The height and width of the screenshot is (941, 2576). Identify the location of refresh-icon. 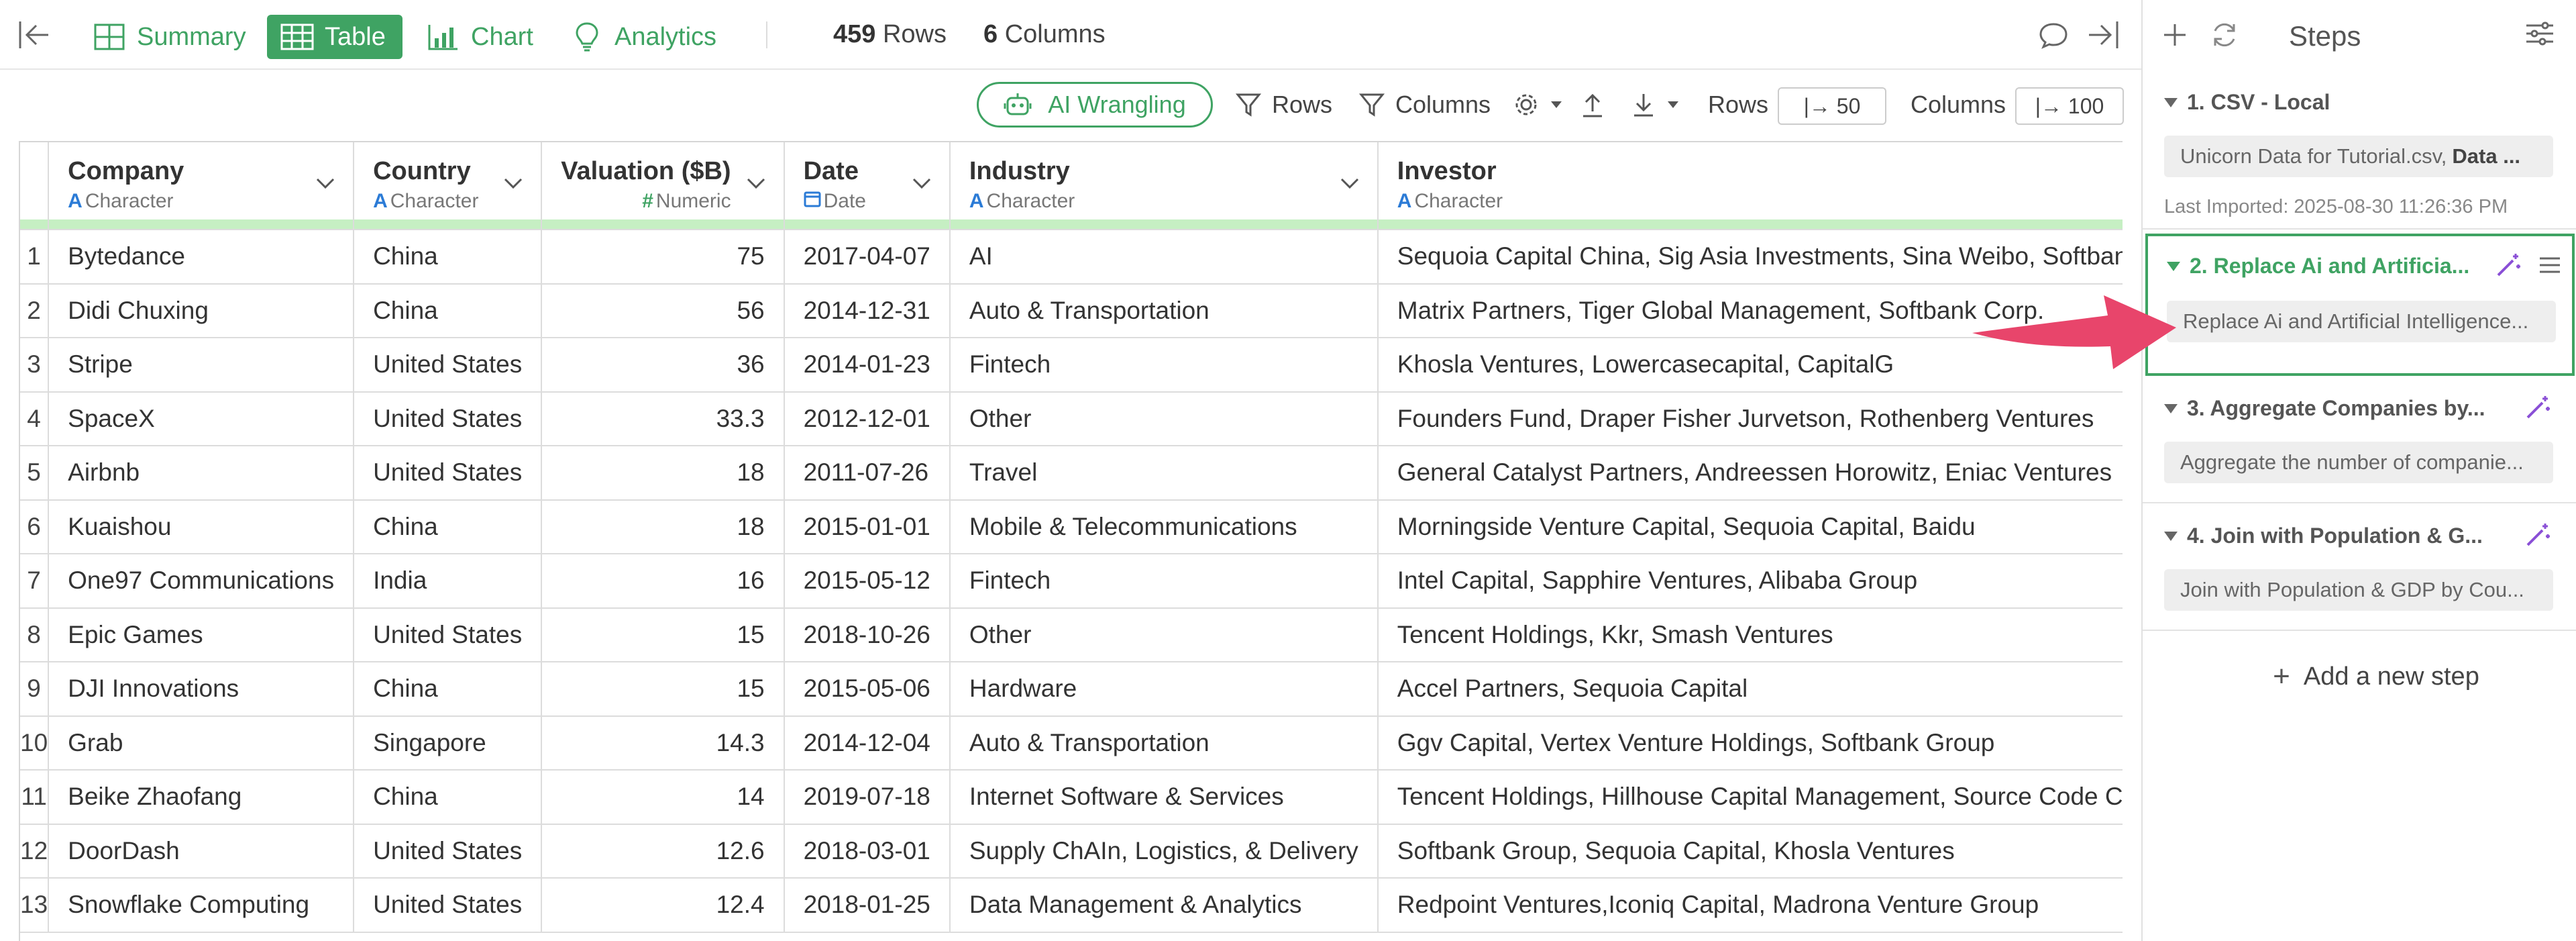
(2224, 35).